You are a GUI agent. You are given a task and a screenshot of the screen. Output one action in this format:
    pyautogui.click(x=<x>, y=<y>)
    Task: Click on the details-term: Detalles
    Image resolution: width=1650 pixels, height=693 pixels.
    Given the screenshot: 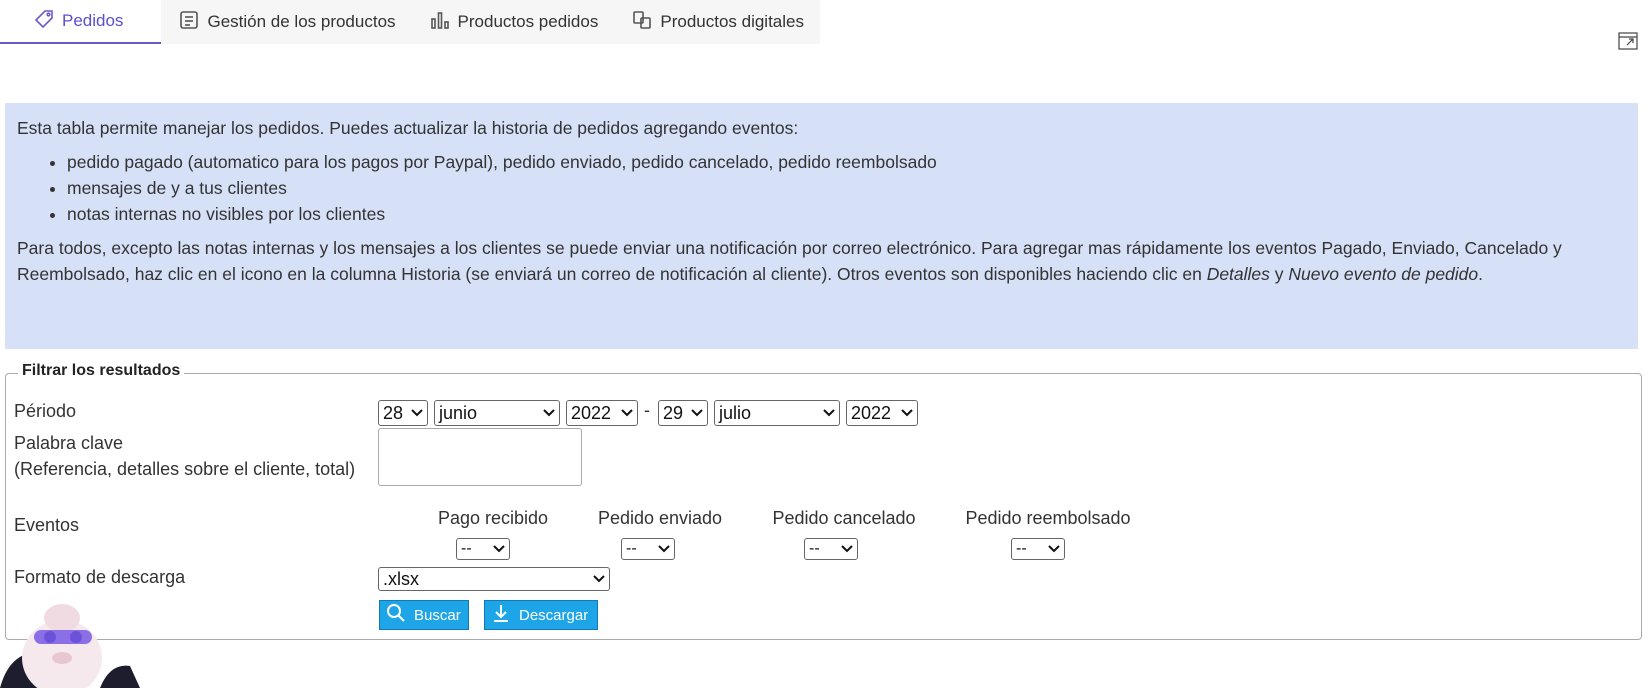 What is the action you would take?
    pyautogui.click(x=1238, y=274)
    